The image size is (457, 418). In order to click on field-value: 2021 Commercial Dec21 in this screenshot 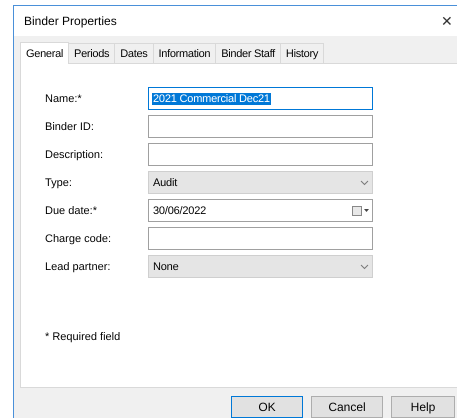, I will do `click(211, 98)`.